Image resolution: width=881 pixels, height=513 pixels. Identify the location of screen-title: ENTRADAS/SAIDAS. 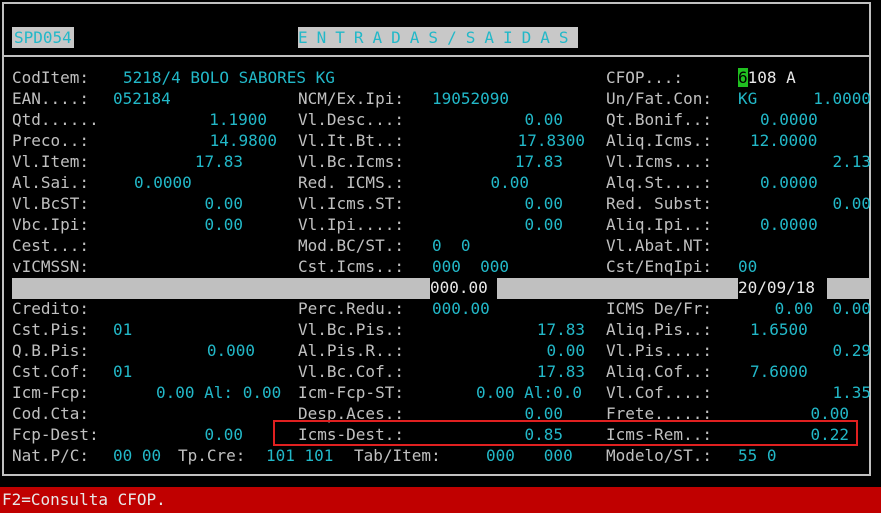
(438, 37).